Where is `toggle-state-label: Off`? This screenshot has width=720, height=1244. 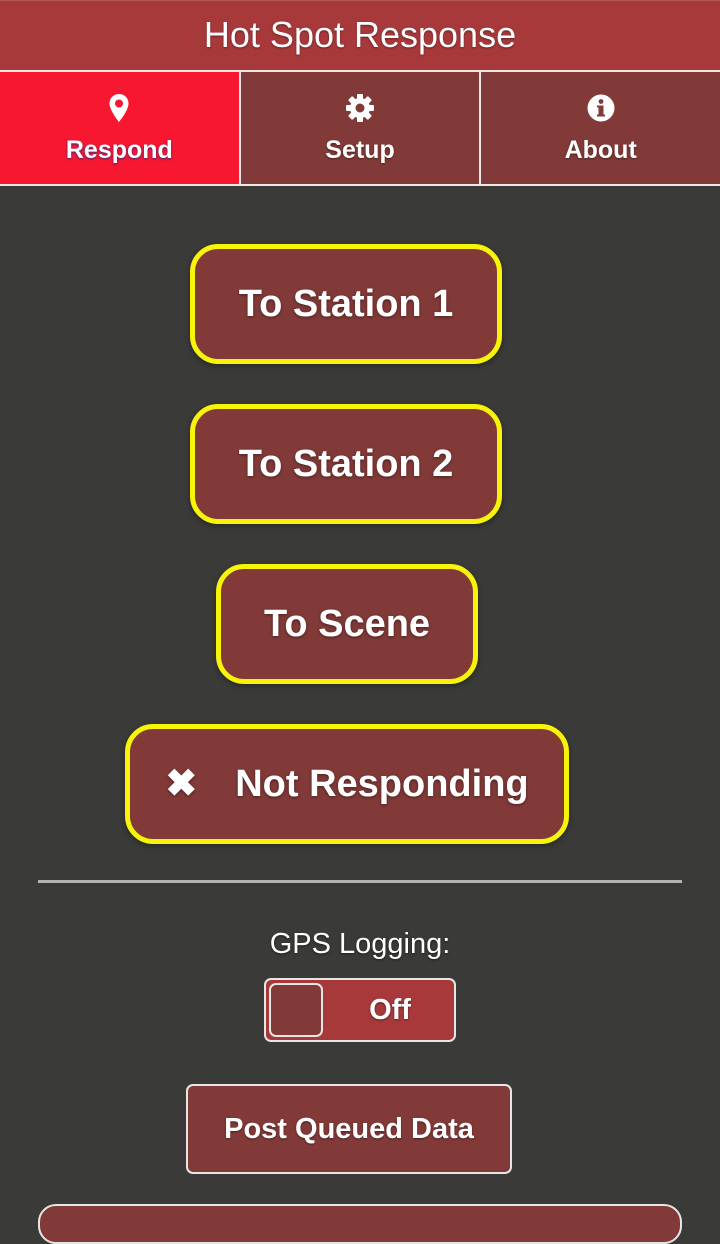 toggle-state-label: Off is located at coordinates (390, 1010).